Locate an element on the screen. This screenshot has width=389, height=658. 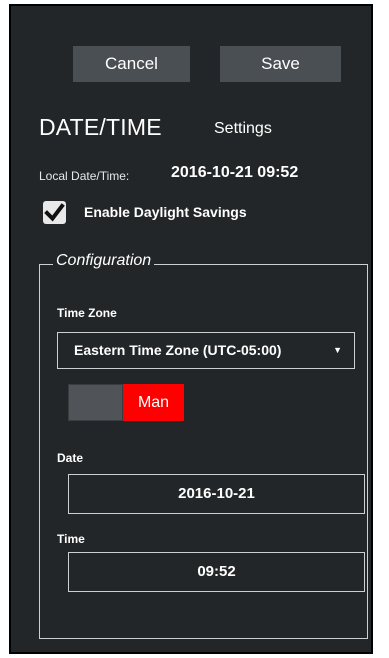
checkmark-icon is located at coordinates (54, 212).